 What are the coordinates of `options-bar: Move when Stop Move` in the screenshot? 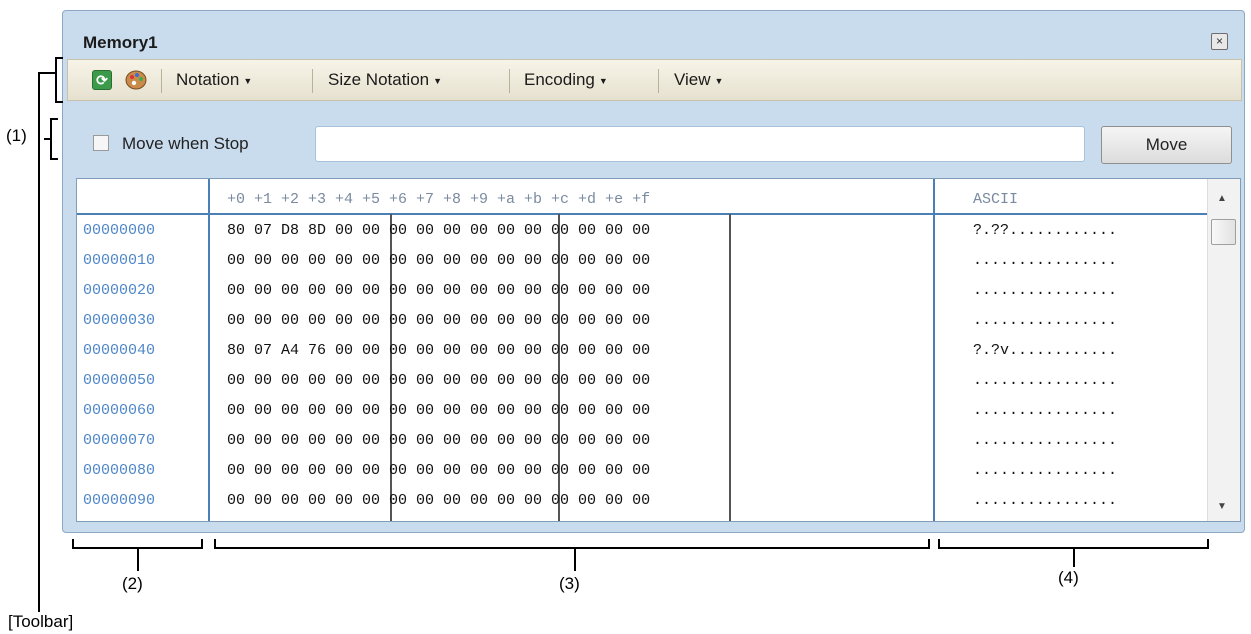 It's located at (654, 139).